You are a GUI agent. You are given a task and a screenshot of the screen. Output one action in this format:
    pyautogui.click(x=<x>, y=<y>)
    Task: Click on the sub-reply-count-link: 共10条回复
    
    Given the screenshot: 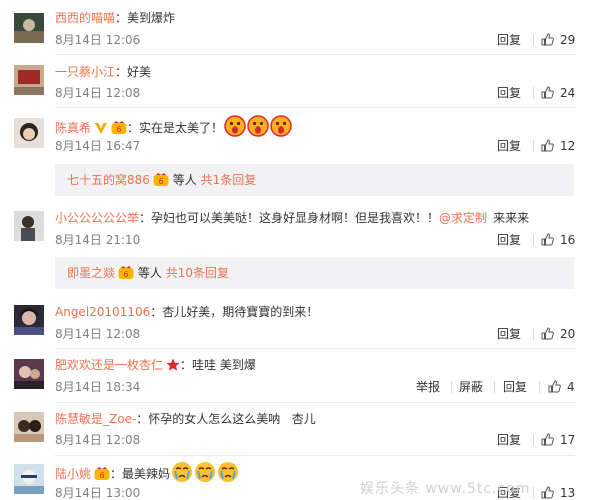 What is the action you would take?
    pyautogui.click(x=197, y=273)
    